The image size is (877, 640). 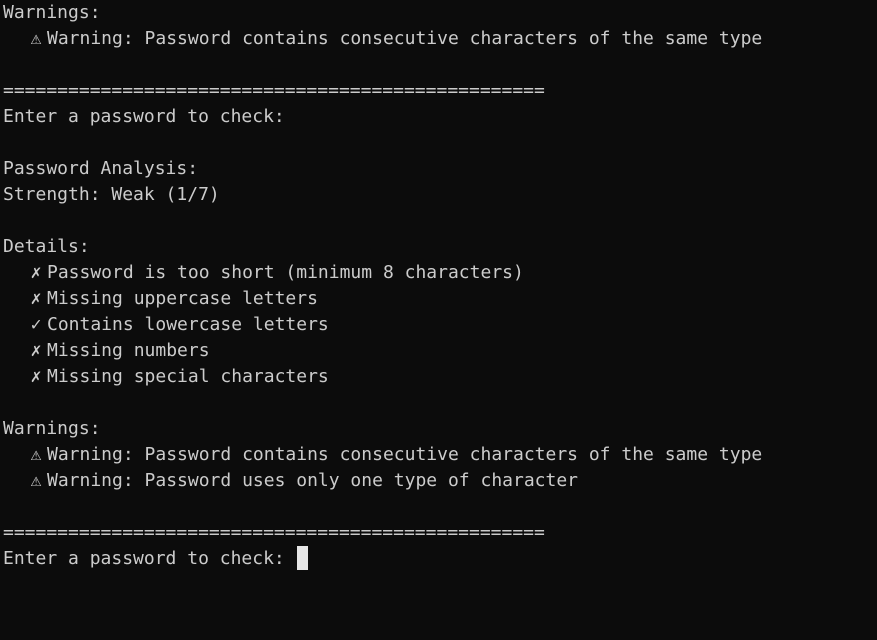 I want to click on detail-item: ✗ Missing numbers, so click(x=440, y=351).